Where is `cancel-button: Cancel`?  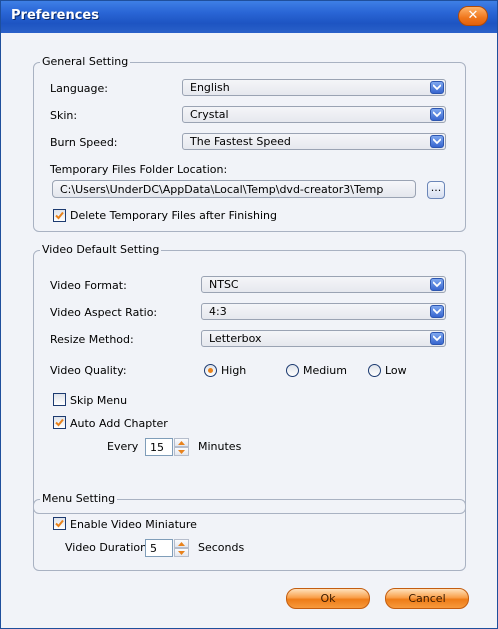 cancel-button: Cancel is located at coordinates (427, 598).